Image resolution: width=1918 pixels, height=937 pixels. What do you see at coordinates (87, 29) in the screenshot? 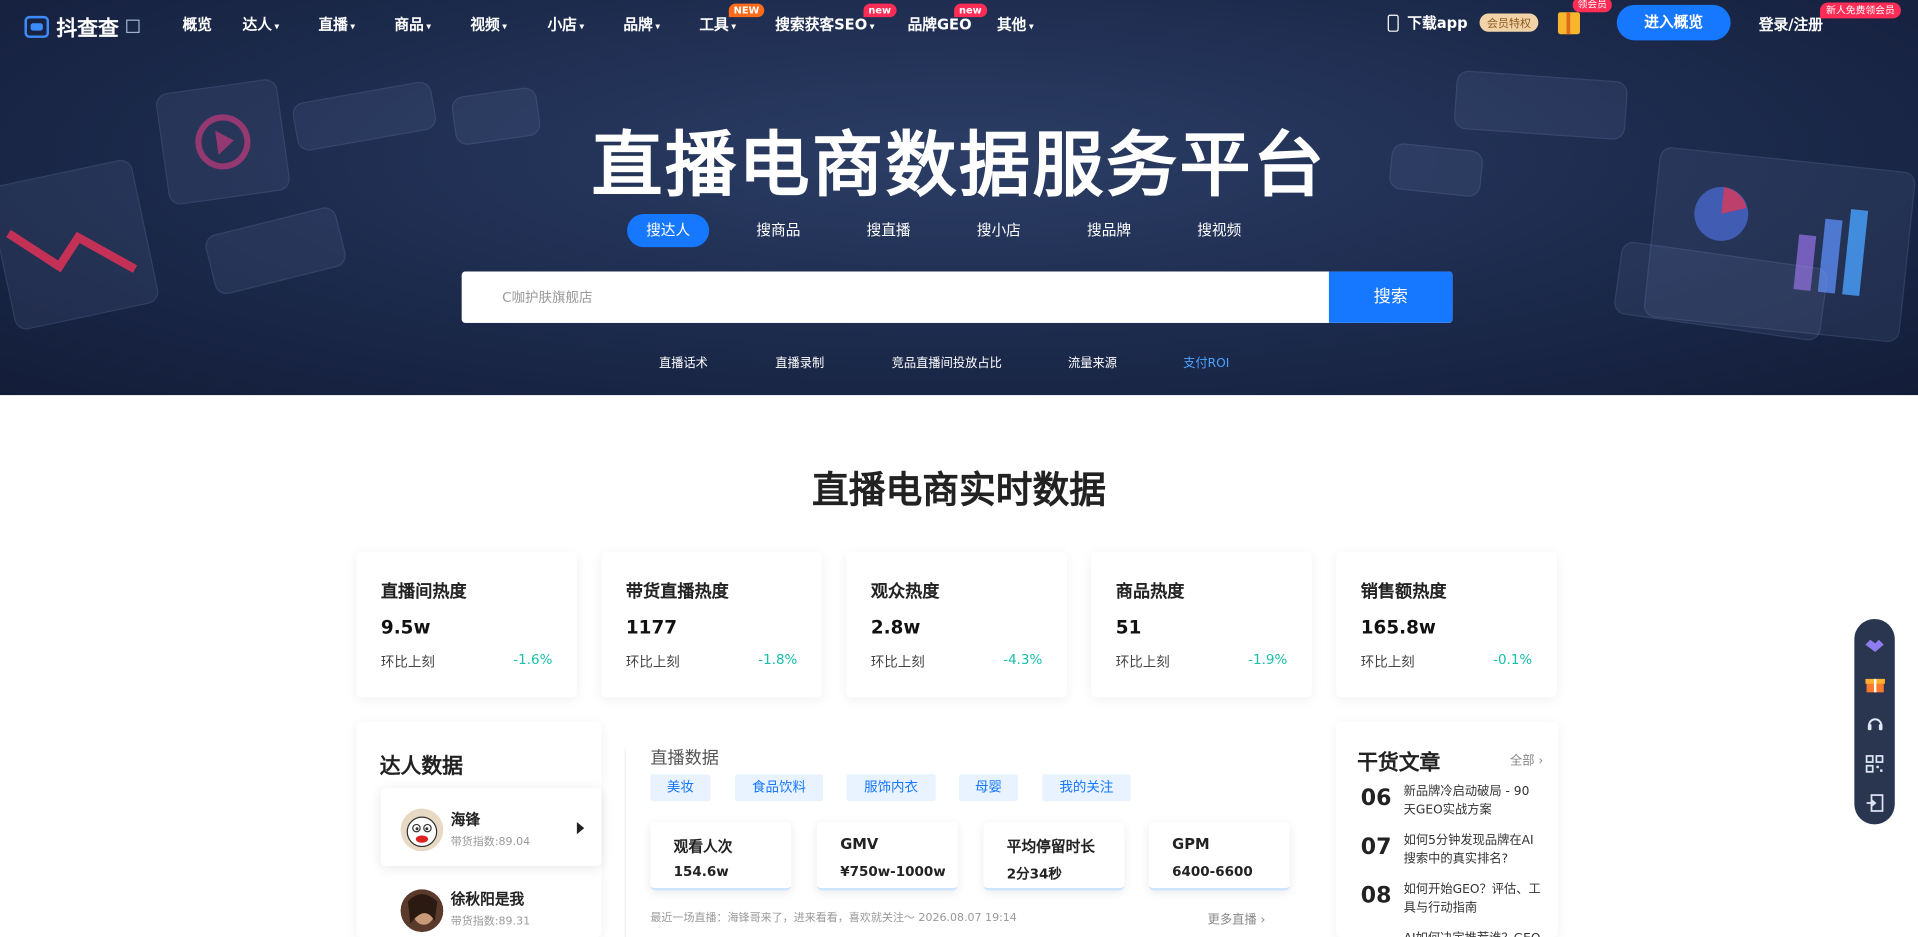
I see `logo-text: 抖查查` at bounding box center [87, 29].